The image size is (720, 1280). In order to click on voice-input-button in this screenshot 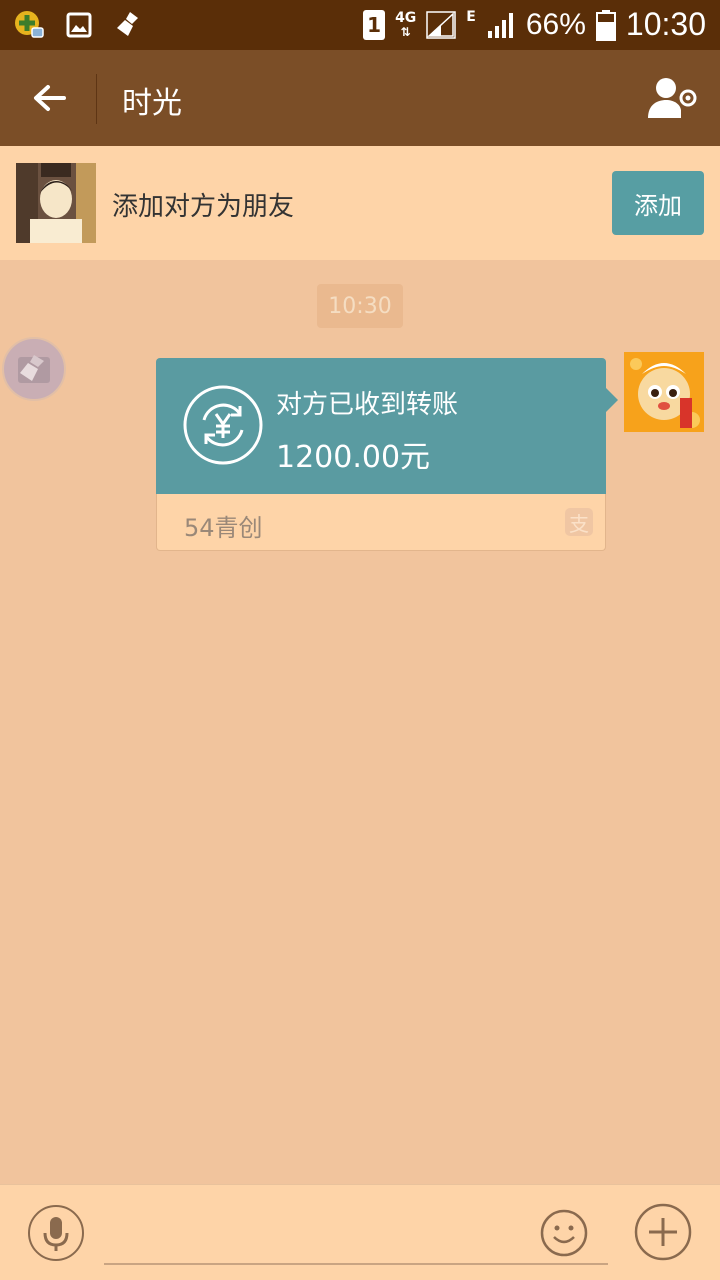, I will do `click(56, 1233)`.